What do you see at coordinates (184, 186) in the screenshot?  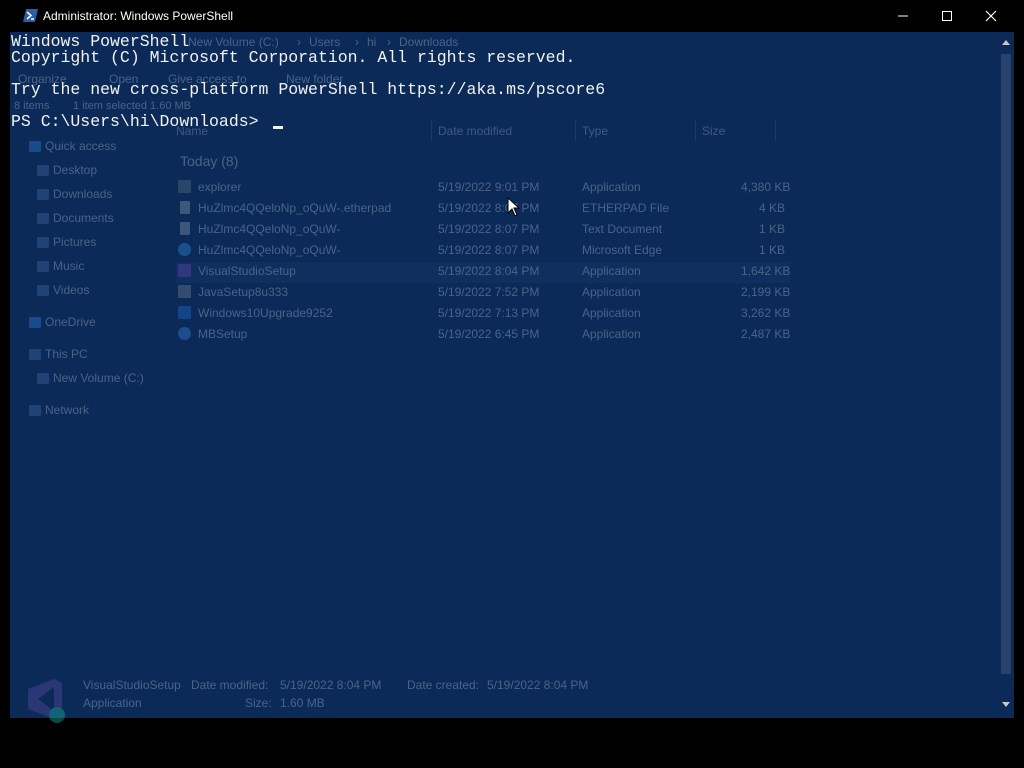 I see `application-icon` at bounding box center [184, 186].